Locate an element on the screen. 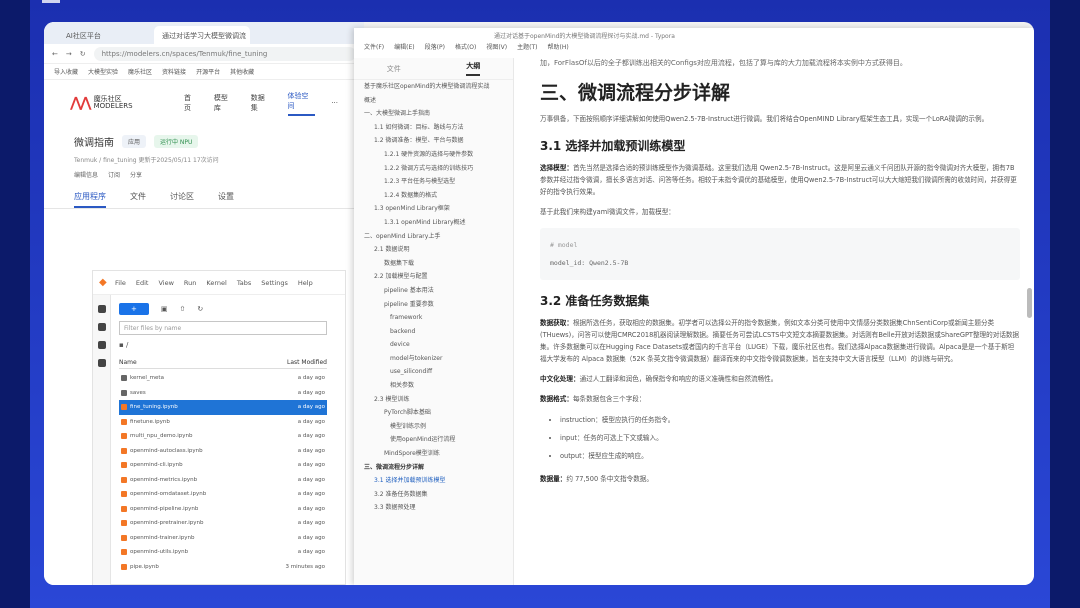 The image size is (1080, 608). outline-item: 1.2.1 硬件资源的选择与硬件参数 is located at coordinates (433, 155).